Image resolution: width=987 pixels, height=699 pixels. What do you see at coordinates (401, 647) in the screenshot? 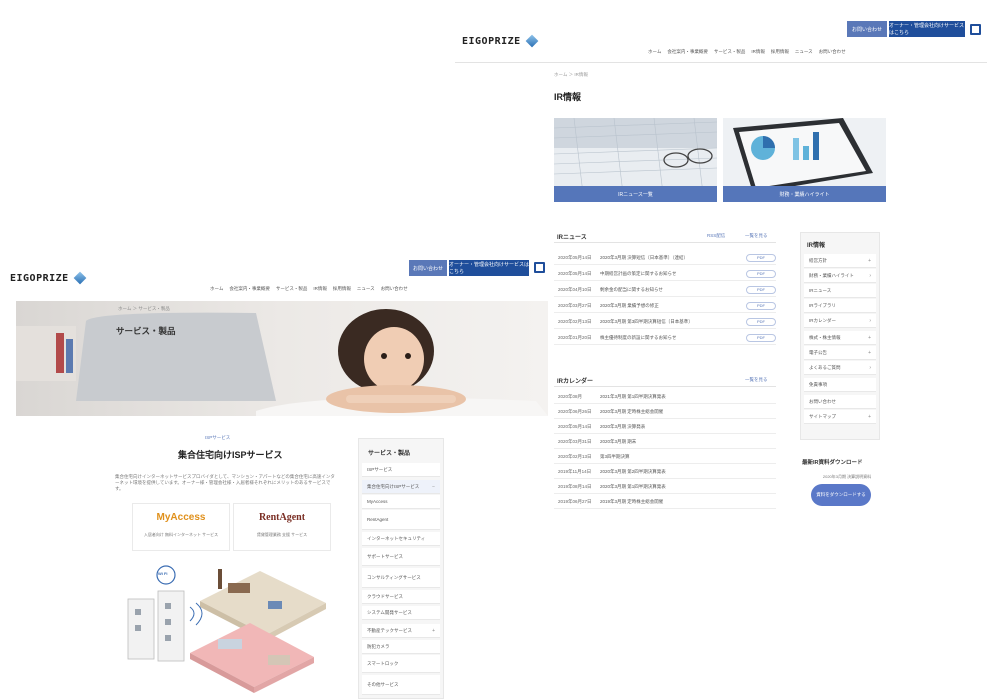
I see `sidebar-item: 防犯カメラ` at bounding box center [401, 647].